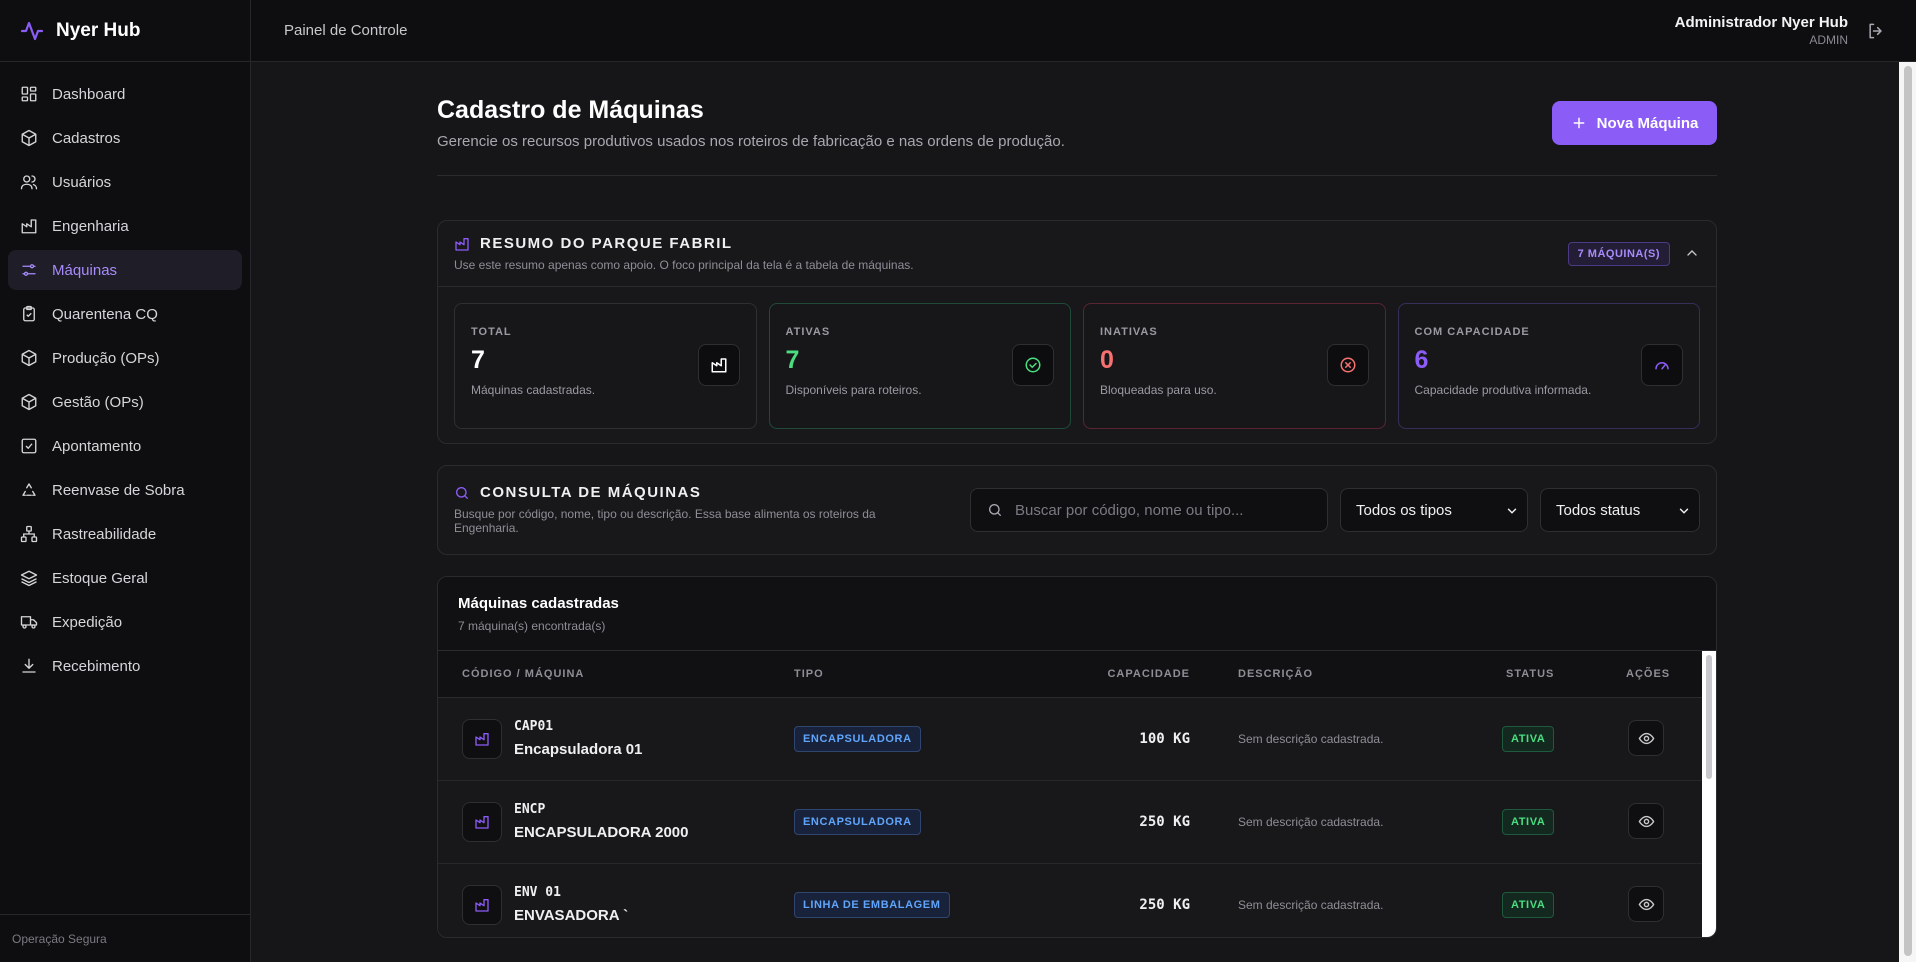 The width and height of the screenshot is (1916, 962). I want to click on search-icon, so click(995, 510).